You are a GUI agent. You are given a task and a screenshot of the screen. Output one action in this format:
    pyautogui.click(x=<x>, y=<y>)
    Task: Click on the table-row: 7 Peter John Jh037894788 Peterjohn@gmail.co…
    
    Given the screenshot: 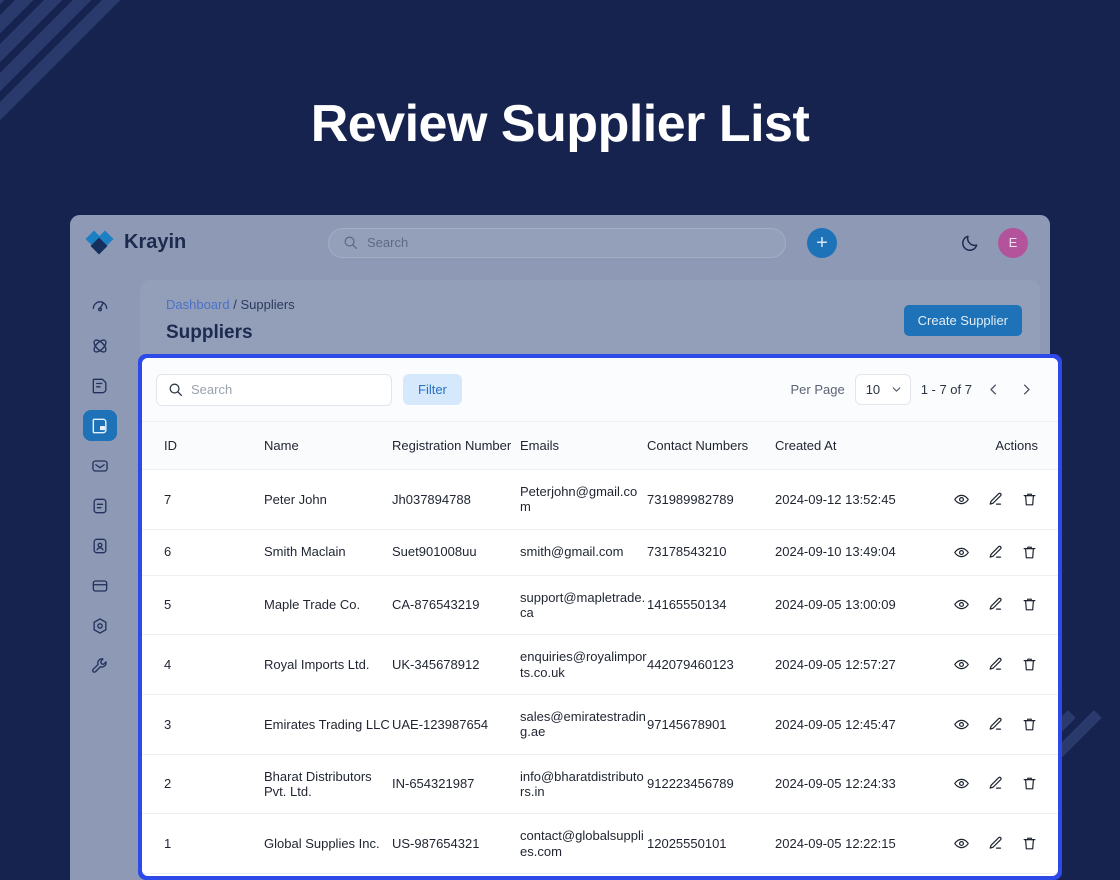 What is the action you would take?
    pyautogui.click(x=600, y=499)
    